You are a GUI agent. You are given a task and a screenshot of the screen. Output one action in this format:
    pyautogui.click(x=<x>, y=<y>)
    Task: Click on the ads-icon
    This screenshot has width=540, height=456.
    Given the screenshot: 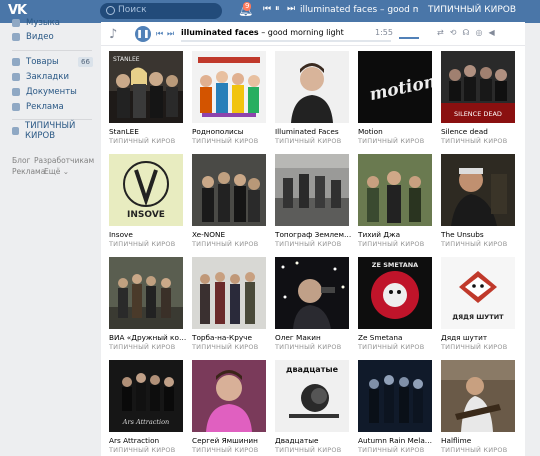 What is the action you would take?
    pyautogui.click(x=16, y=107)
    